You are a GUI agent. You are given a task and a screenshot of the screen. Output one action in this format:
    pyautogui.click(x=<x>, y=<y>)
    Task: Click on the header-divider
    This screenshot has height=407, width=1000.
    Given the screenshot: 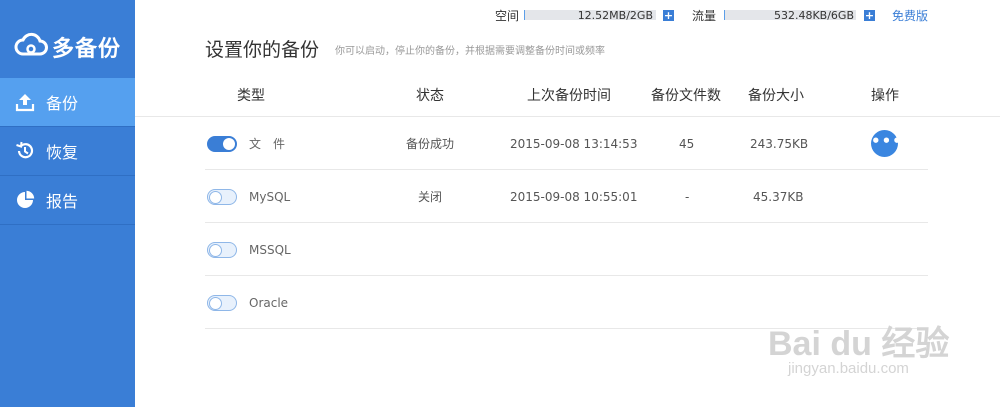 What is the action you would take?
    pyautogui.click(x=567, y=116)
    